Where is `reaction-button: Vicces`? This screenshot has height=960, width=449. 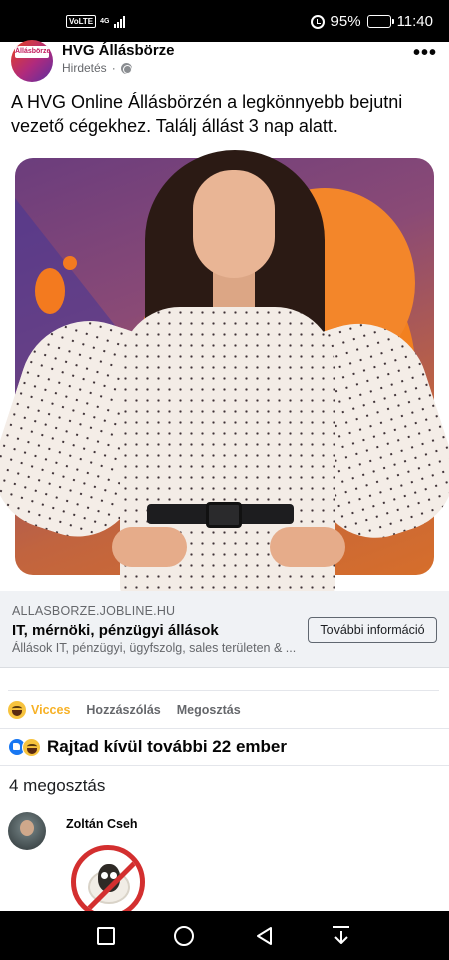
reaction-button: Vicces is located at coordinates (39, 709).